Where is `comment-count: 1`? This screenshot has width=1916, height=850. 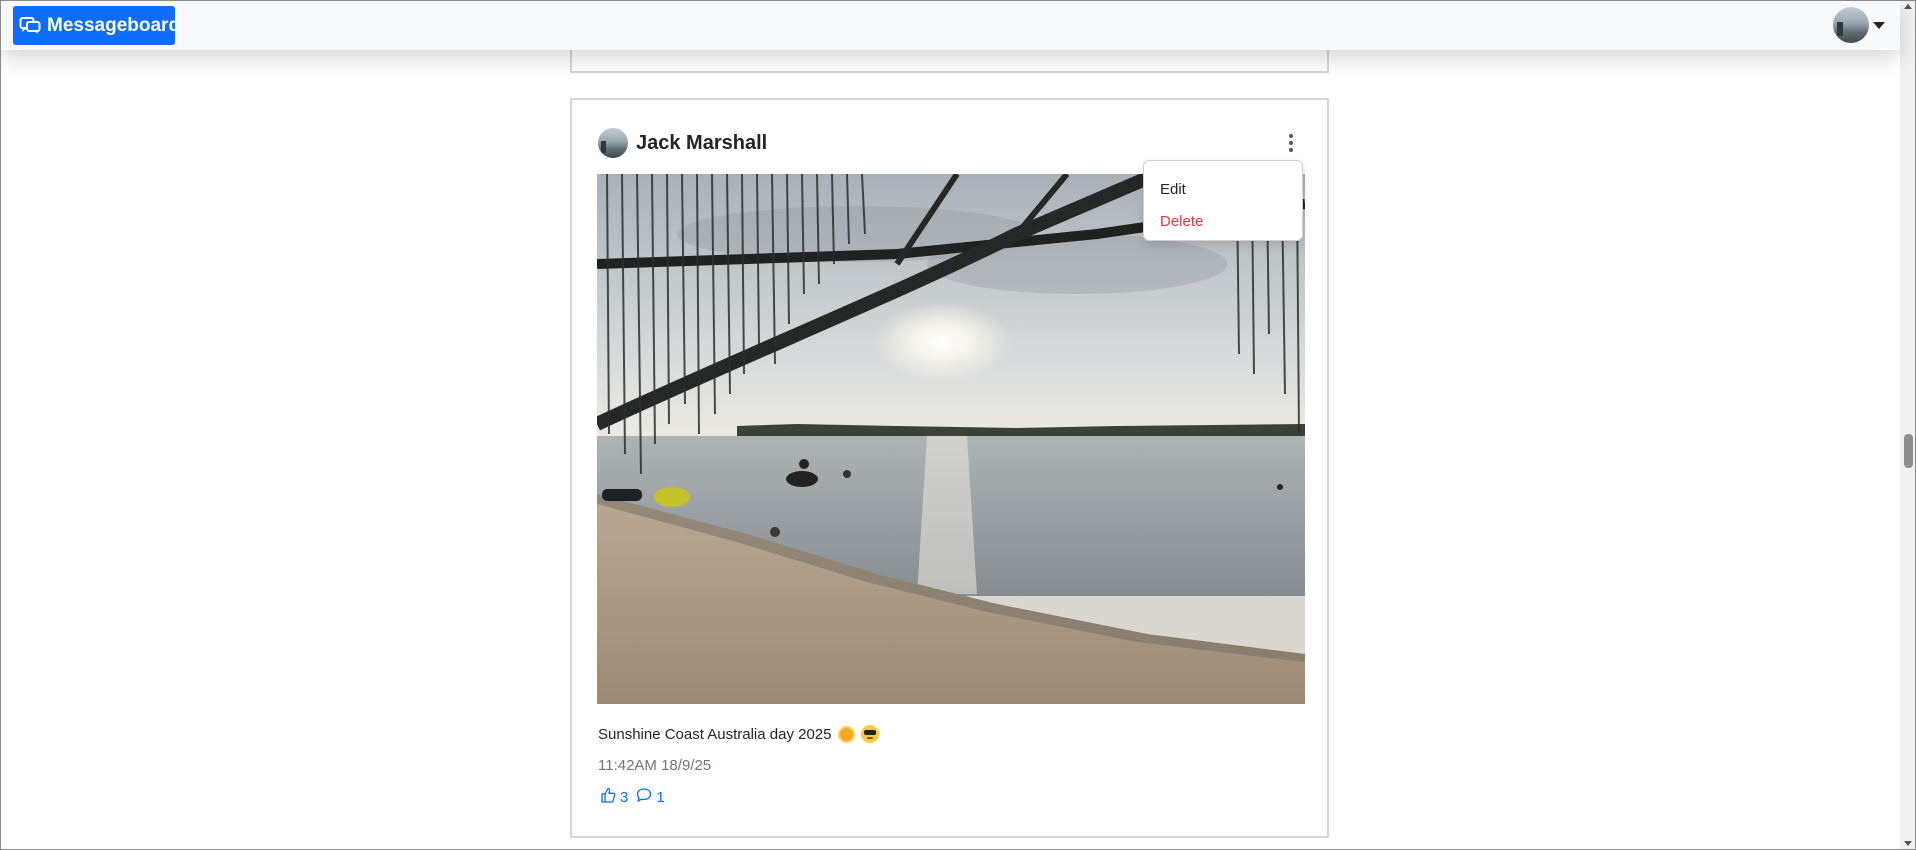
comment-count: 1 is located at coordinates (660, 797).